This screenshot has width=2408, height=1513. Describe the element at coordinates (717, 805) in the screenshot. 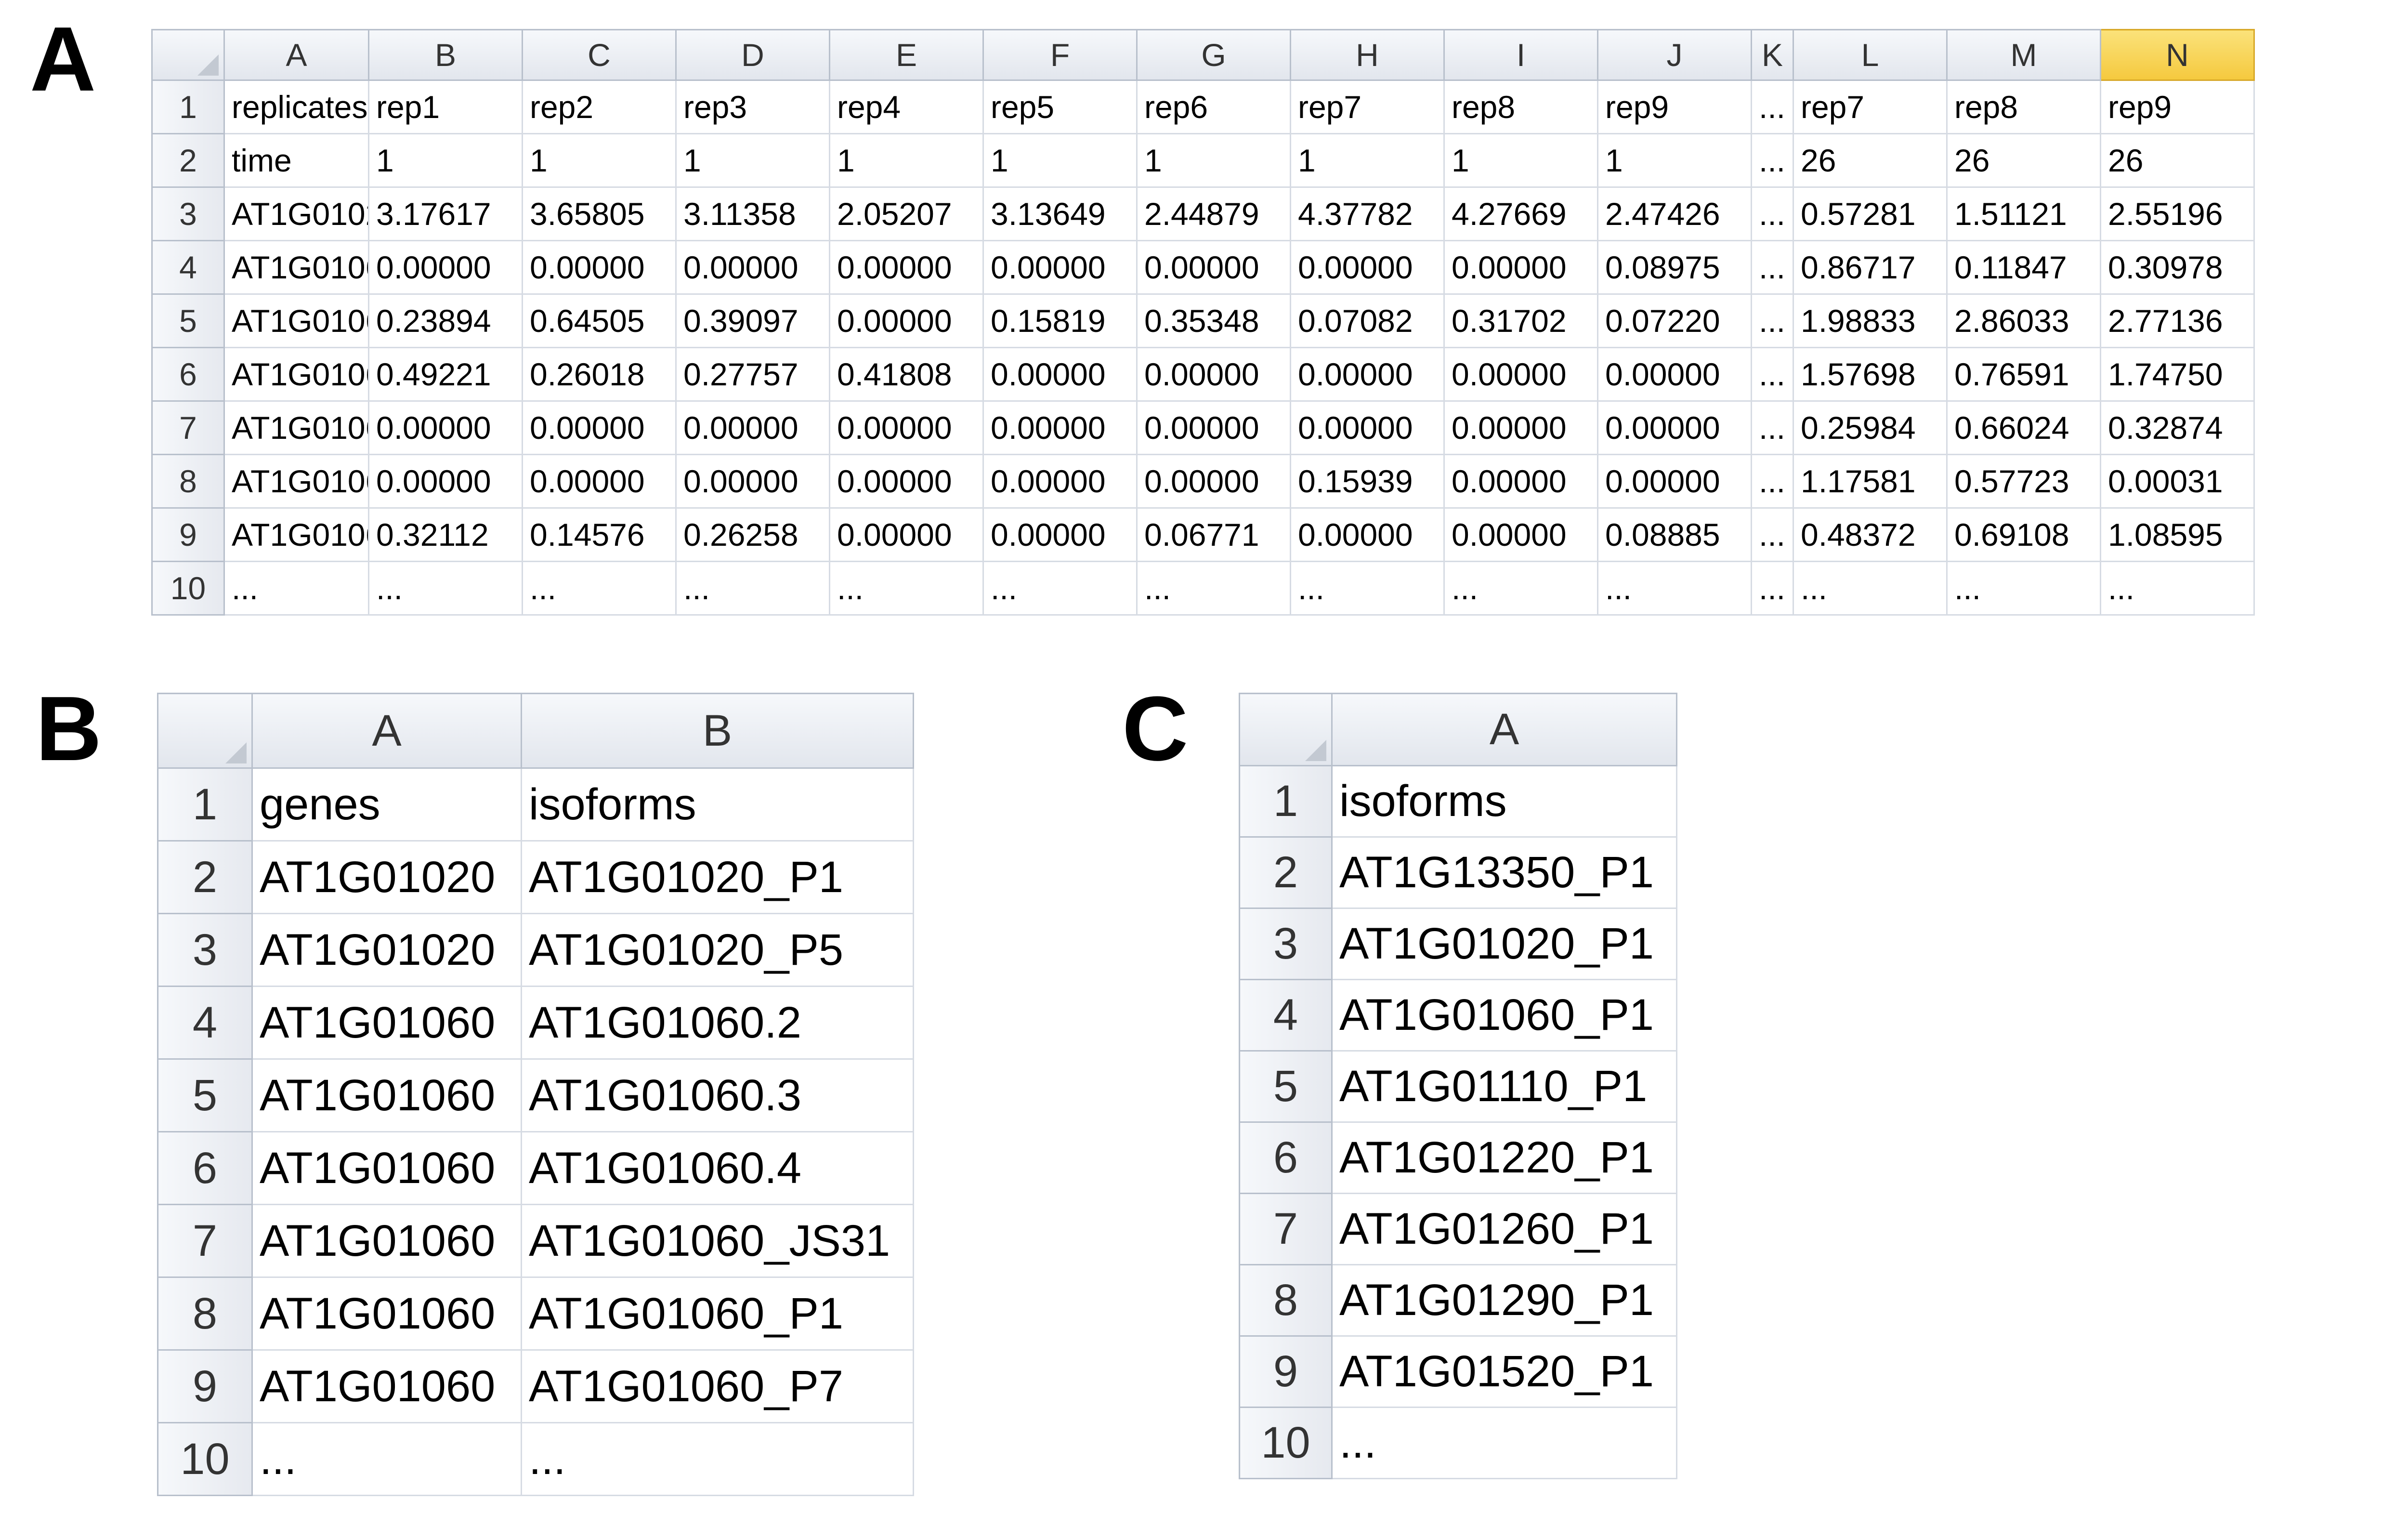

I see `cell-b1: isoforms` at that location.